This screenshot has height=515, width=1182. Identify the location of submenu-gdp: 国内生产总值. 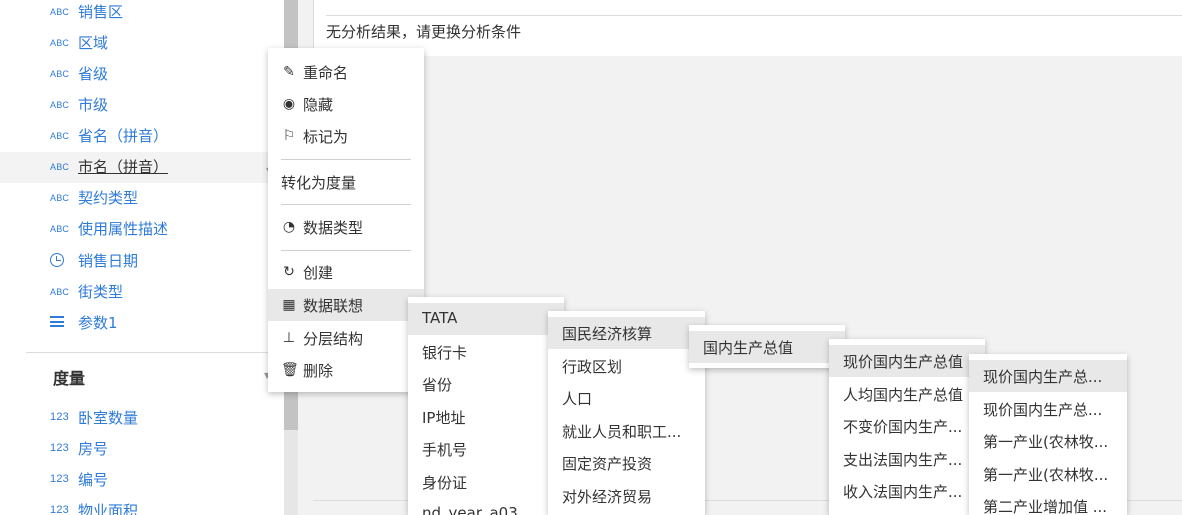
(767, 346).